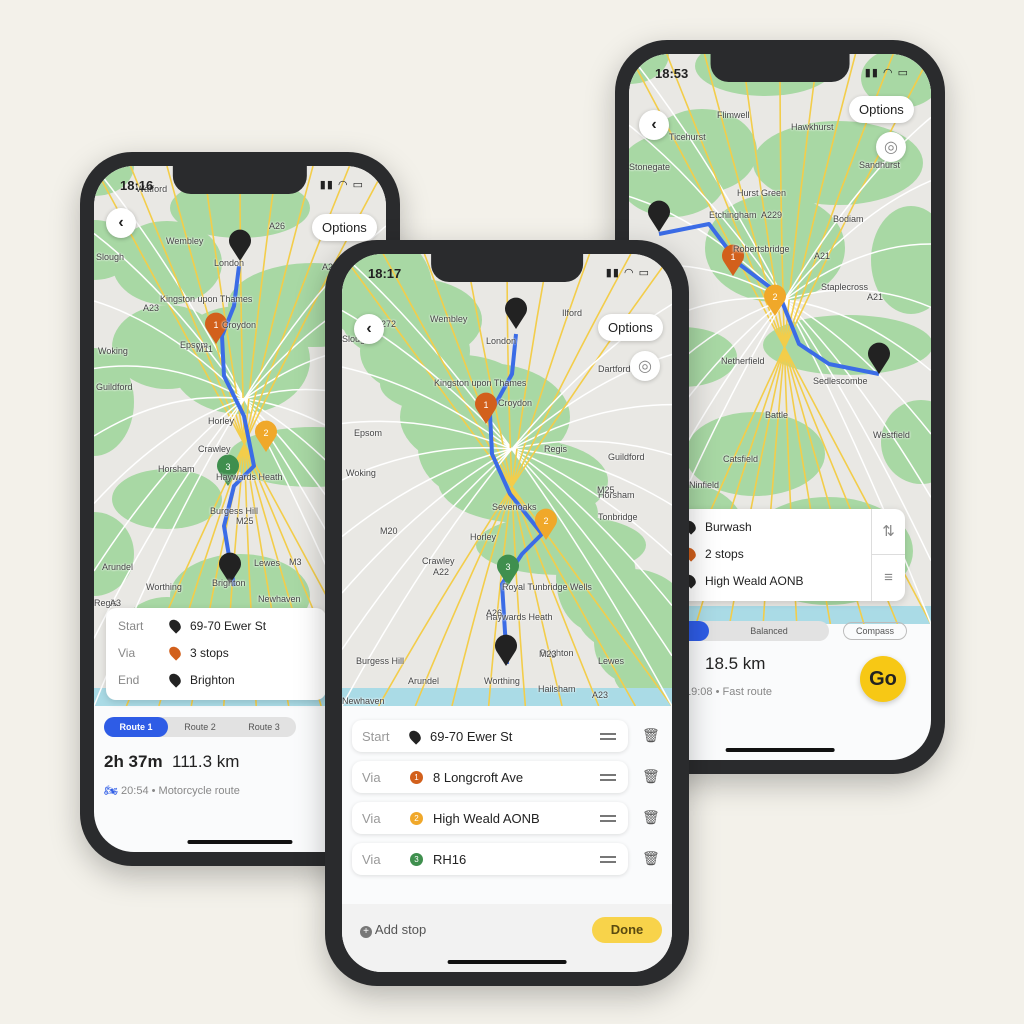 The image size is (1024, 1024). Describe the element at coordinates (728, 526) in the screenshot. I see `start-value: Burwash` at that location.